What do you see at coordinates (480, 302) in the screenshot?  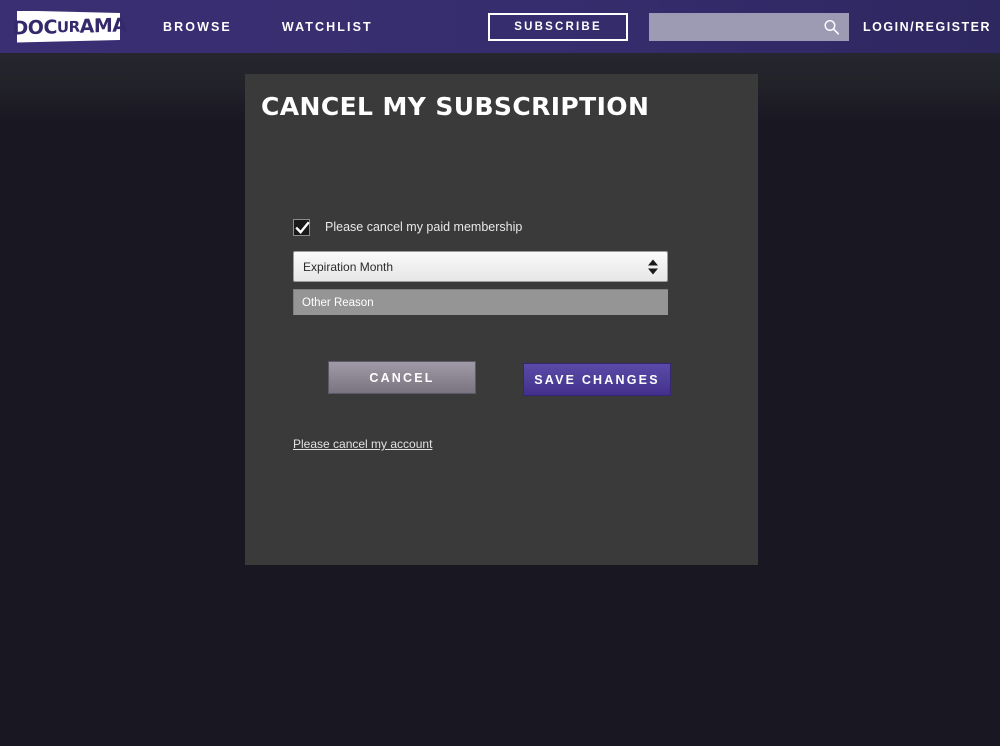 I see `other-reason-input` at bounding box center [480, 302].